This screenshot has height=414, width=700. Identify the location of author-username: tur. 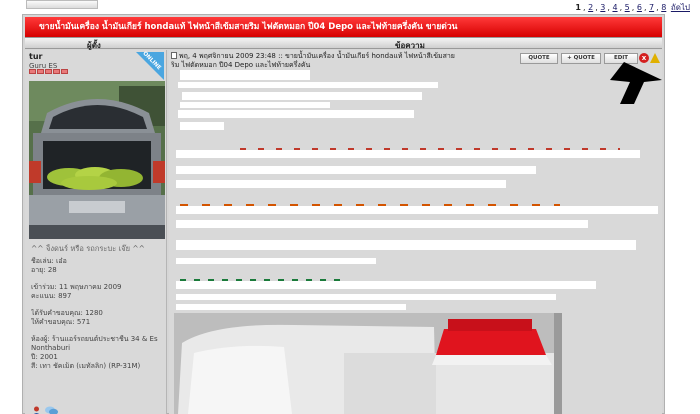
(35, 56).